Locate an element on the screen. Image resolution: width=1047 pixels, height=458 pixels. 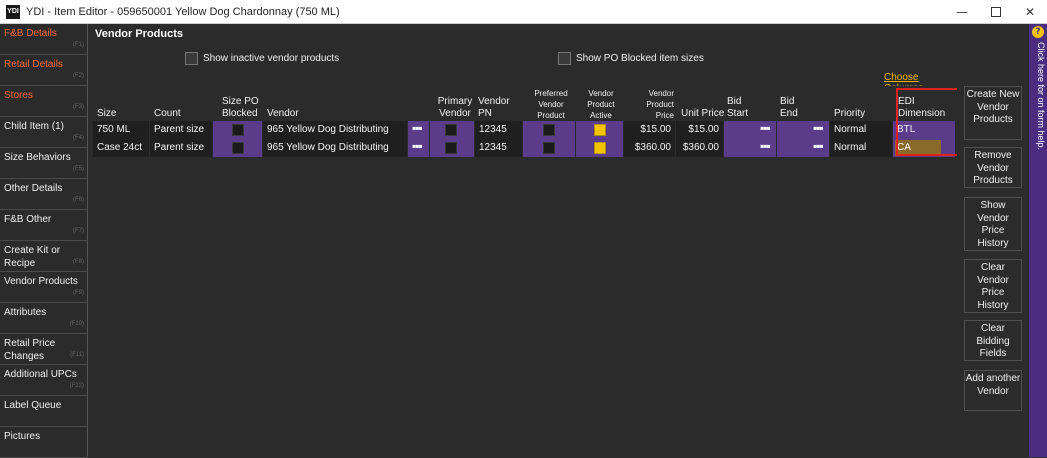
sidebar-item-child-item: Child Item (1) (F4) is located at coordinates (43, 132).